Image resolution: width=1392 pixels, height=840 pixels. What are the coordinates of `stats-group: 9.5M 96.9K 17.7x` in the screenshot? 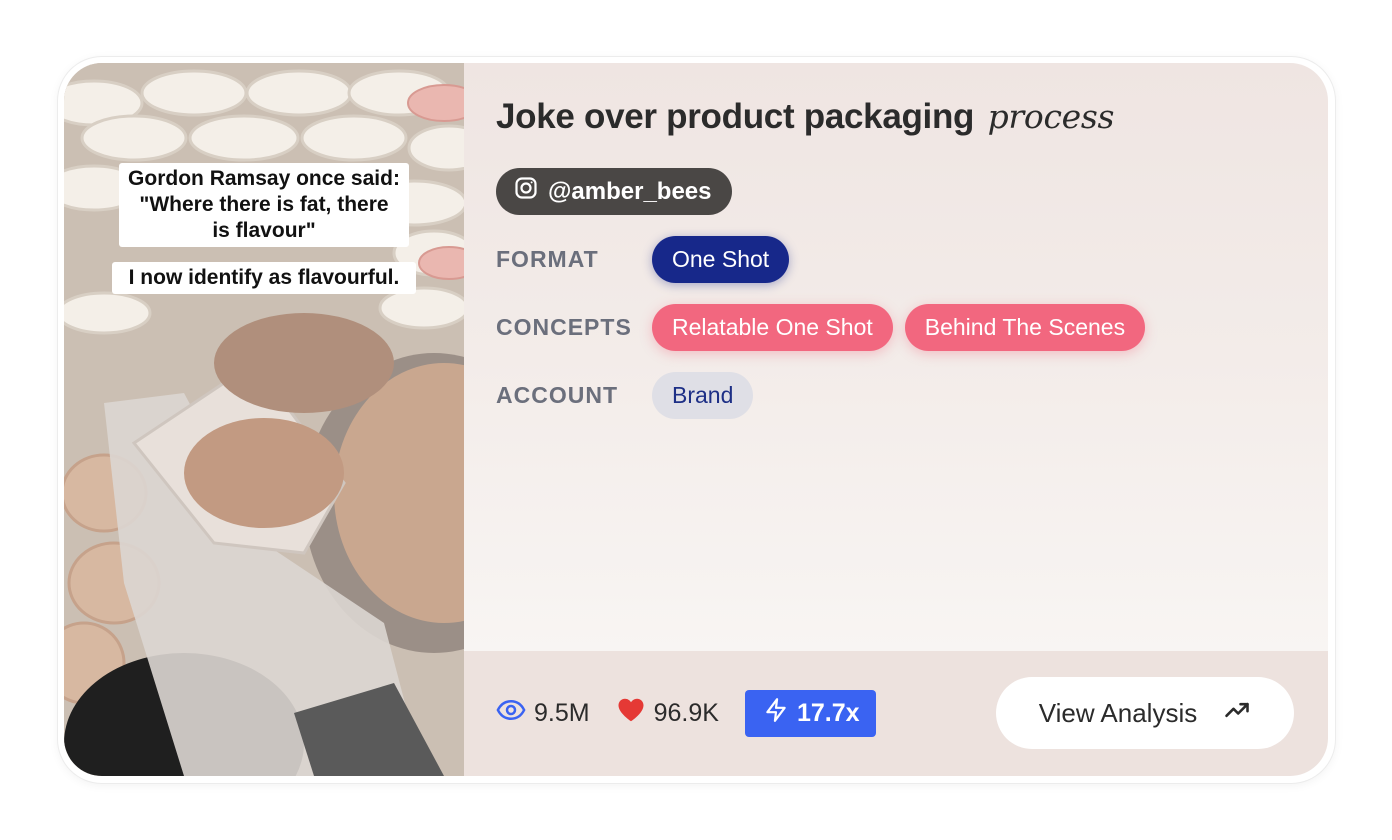 It's located at (686, 713).